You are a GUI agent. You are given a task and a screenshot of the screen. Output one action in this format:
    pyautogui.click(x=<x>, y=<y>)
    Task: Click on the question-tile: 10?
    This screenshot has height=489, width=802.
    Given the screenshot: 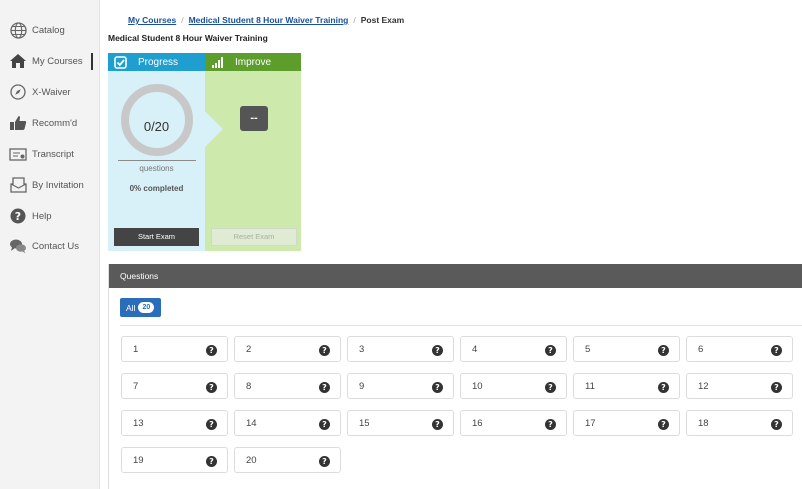 What is the action you would take?
    pyautogui.click(x=513, y=386)
    